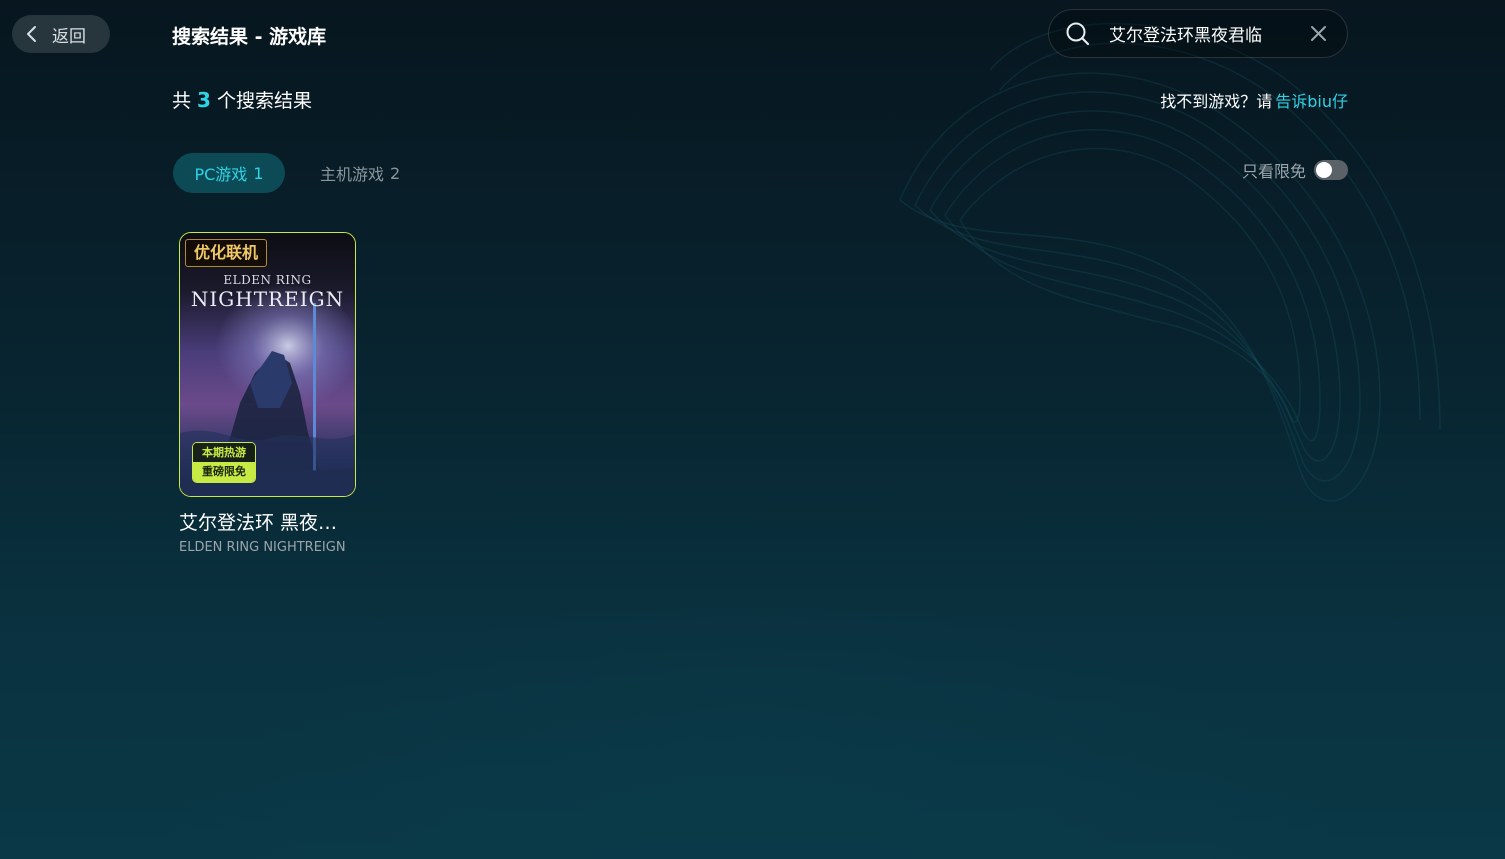  Describe the element at coordinates (1078, 33) in the screenshot. I see `search-icon` at that location.